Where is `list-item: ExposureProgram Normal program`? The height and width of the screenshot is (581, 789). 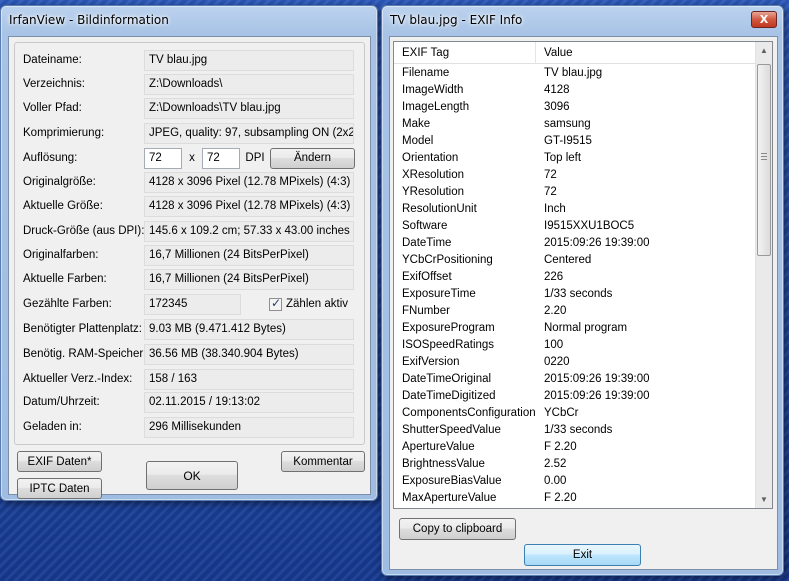 list-item: ExposureProgram Normal program is located at coordinates (575, 328).